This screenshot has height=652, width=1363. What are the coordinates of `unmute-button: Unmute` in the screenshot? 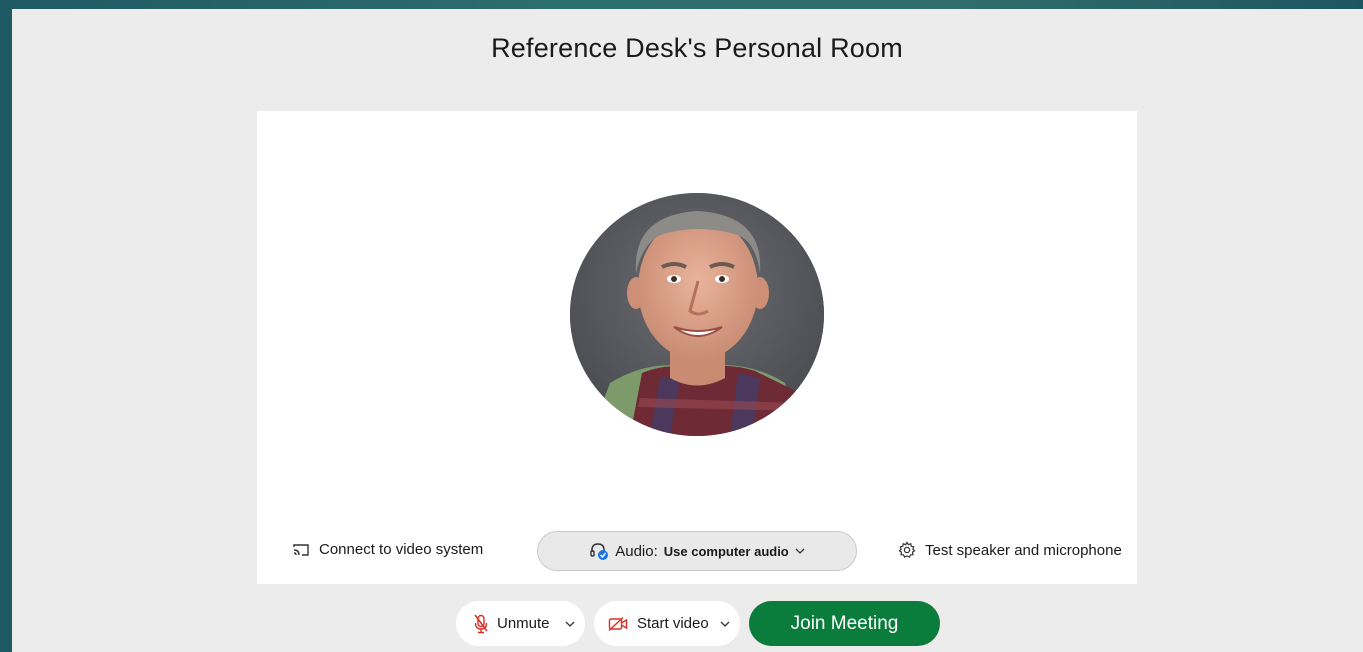 It's located at (520, 623).